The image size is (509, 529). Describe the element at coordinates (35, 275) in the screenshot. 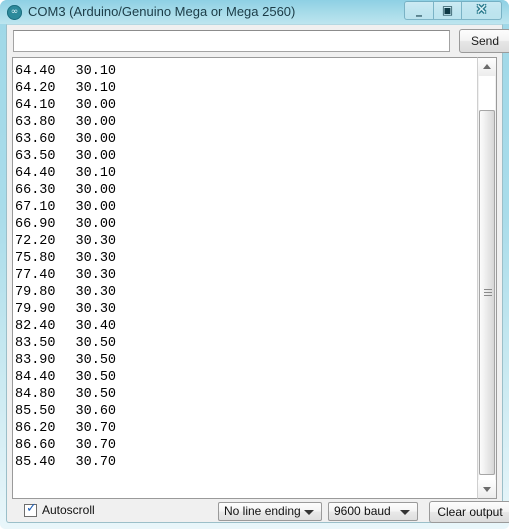

I see `console-value-1: 77.40` at that location.